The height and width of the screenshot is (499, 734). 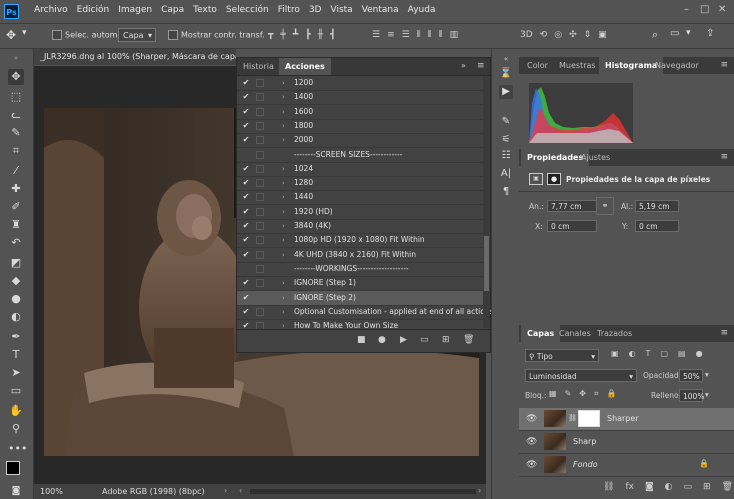 What do you see at coordinates (16, 58) in the screenshot?
I see `toolbar-collapse-icon: »` at bounding box center [16, 58].